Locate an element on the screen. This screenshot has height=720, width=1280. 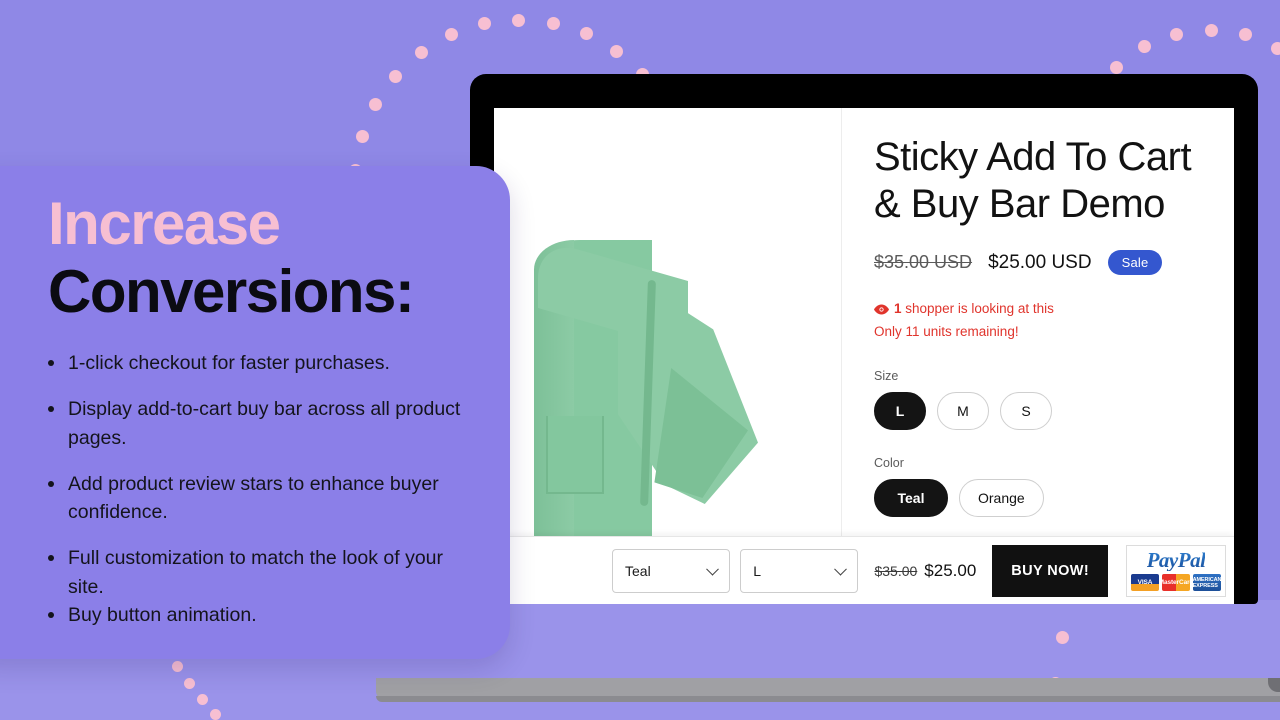
mastercard-icon: MasterCard is located at coordinates (1176, 582).